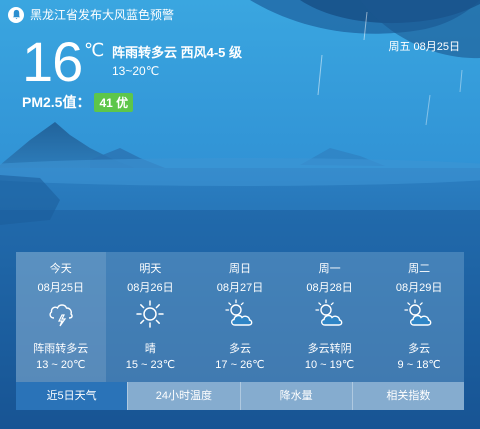 This screenshot has height=429, width=480. I want to click on day-desc: 晴, so click(150, 349).